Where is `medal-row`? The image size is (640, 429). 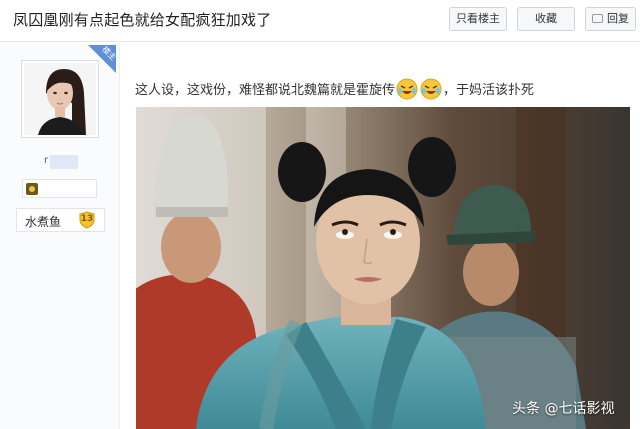 medal-row is located at coordinates (59, 188).